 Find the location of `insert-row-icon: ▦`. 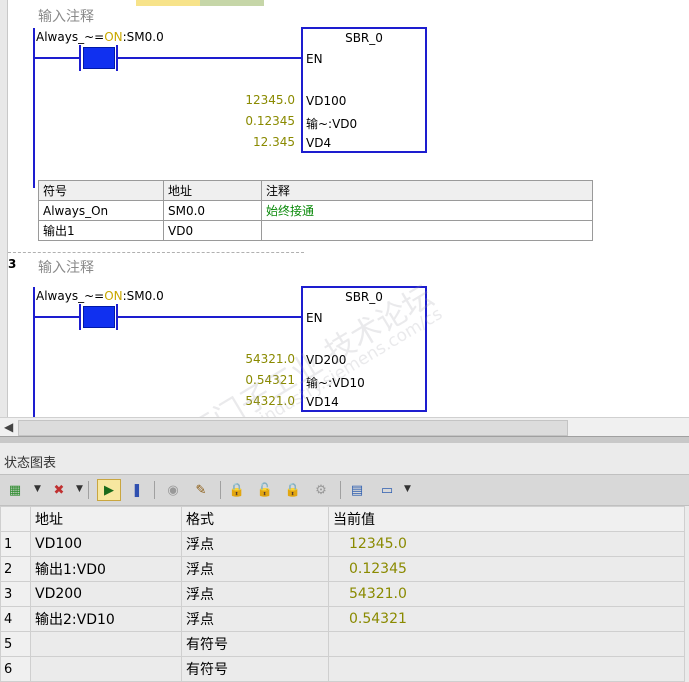

insert-row-icon: ▦ is located at coordinates (15, 490).